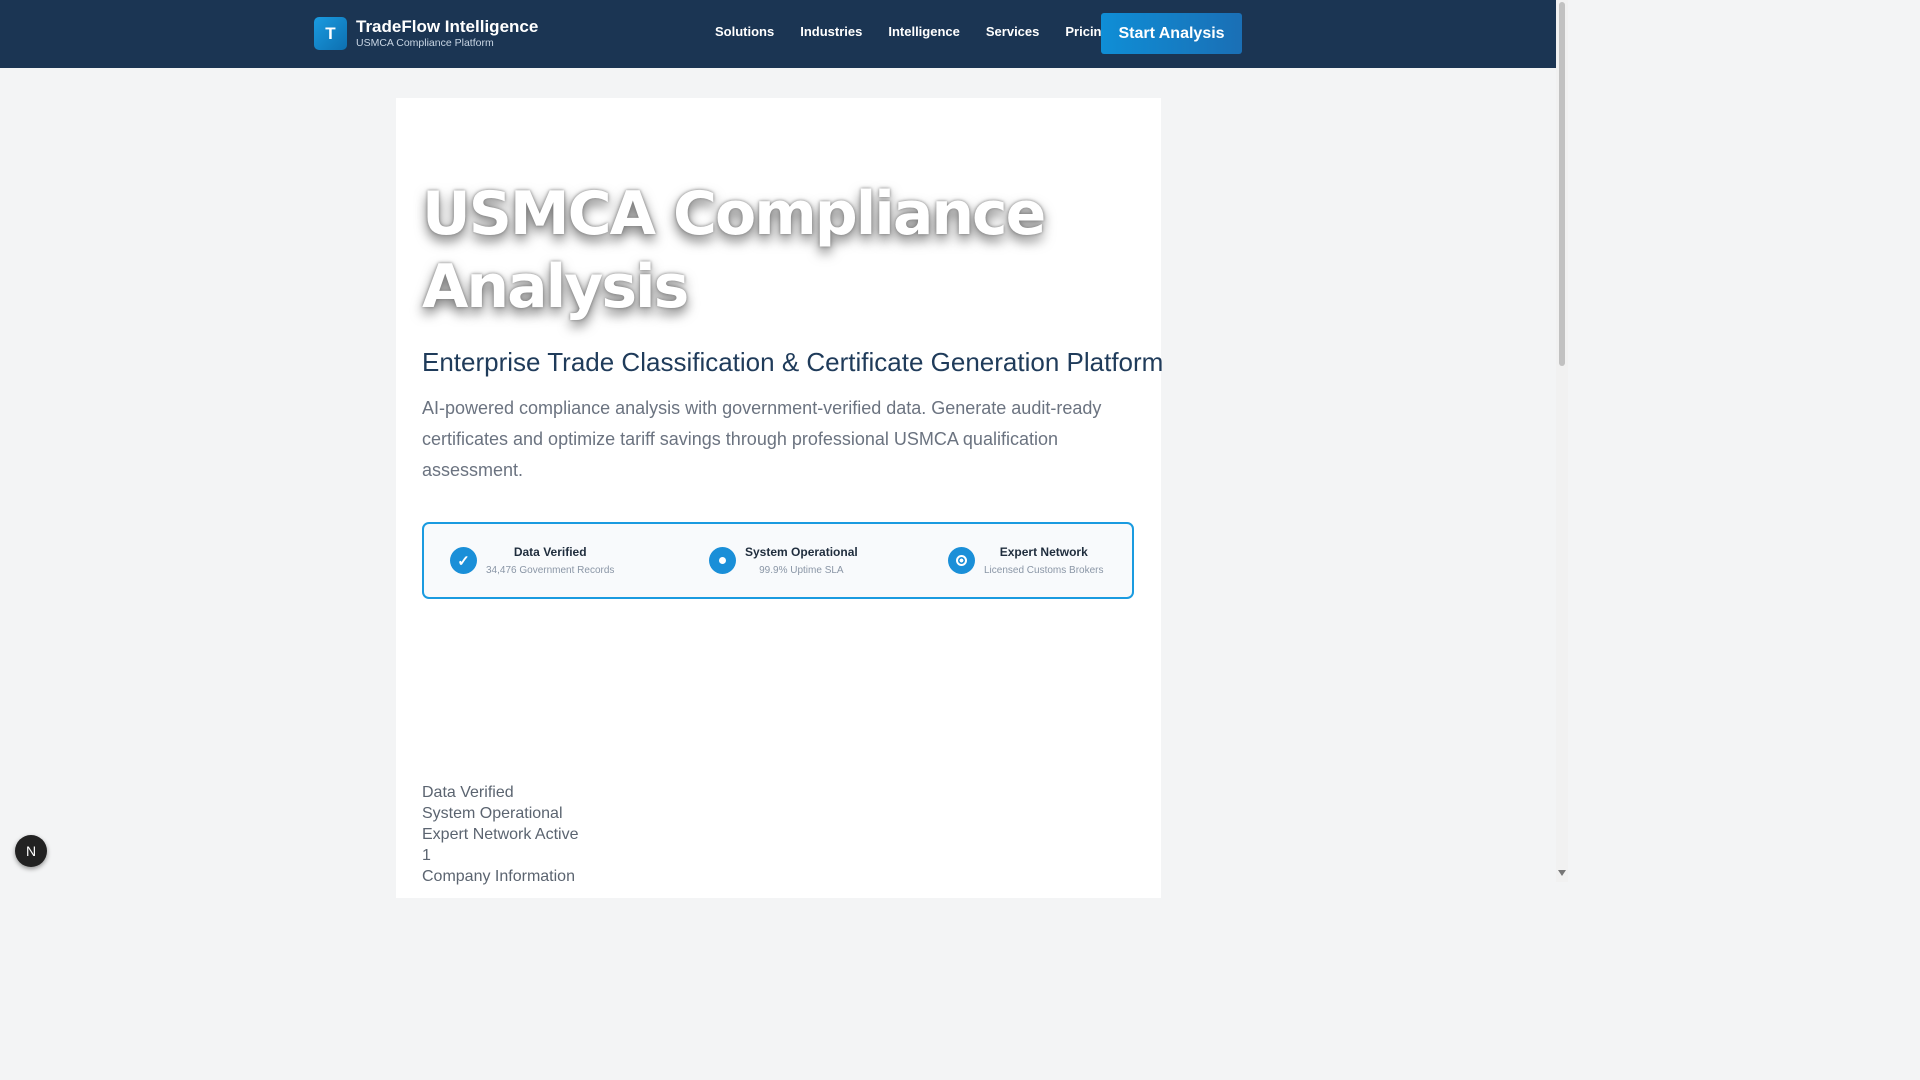 The width and height of the screenshot is (1920, 1080). What do you see at coordinates (734, 250) in the screenshot?
I see `hero-title: USMCA Compliance Analysis` at bounding box center [734, 250].